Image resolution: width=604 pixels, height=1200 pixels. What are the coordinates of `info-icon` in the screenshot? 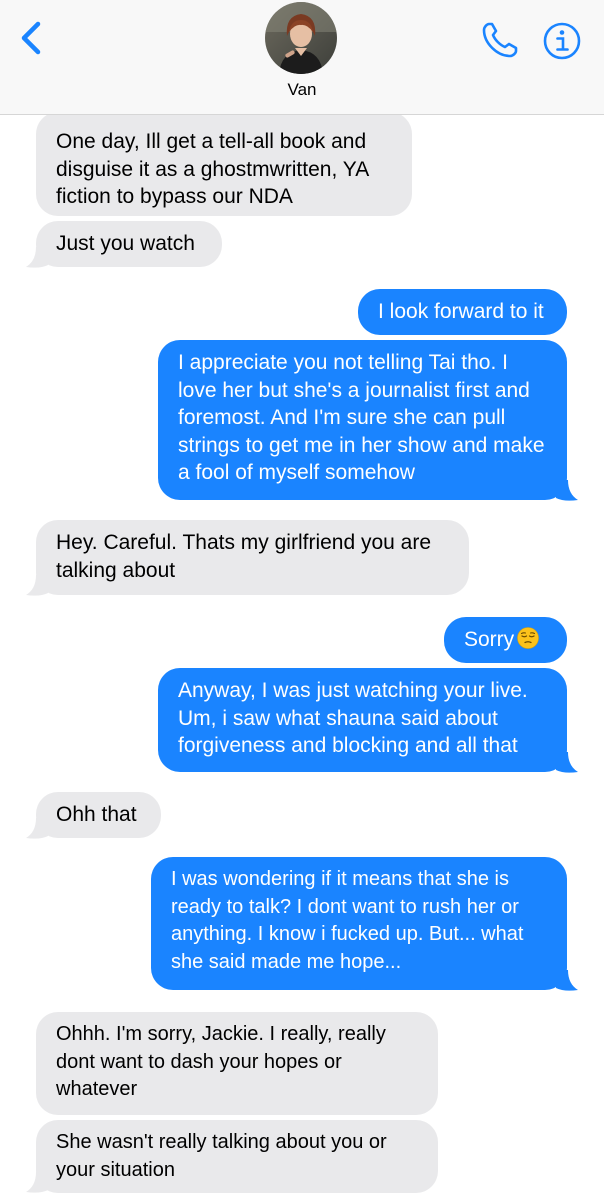 It's located at (562, 41).